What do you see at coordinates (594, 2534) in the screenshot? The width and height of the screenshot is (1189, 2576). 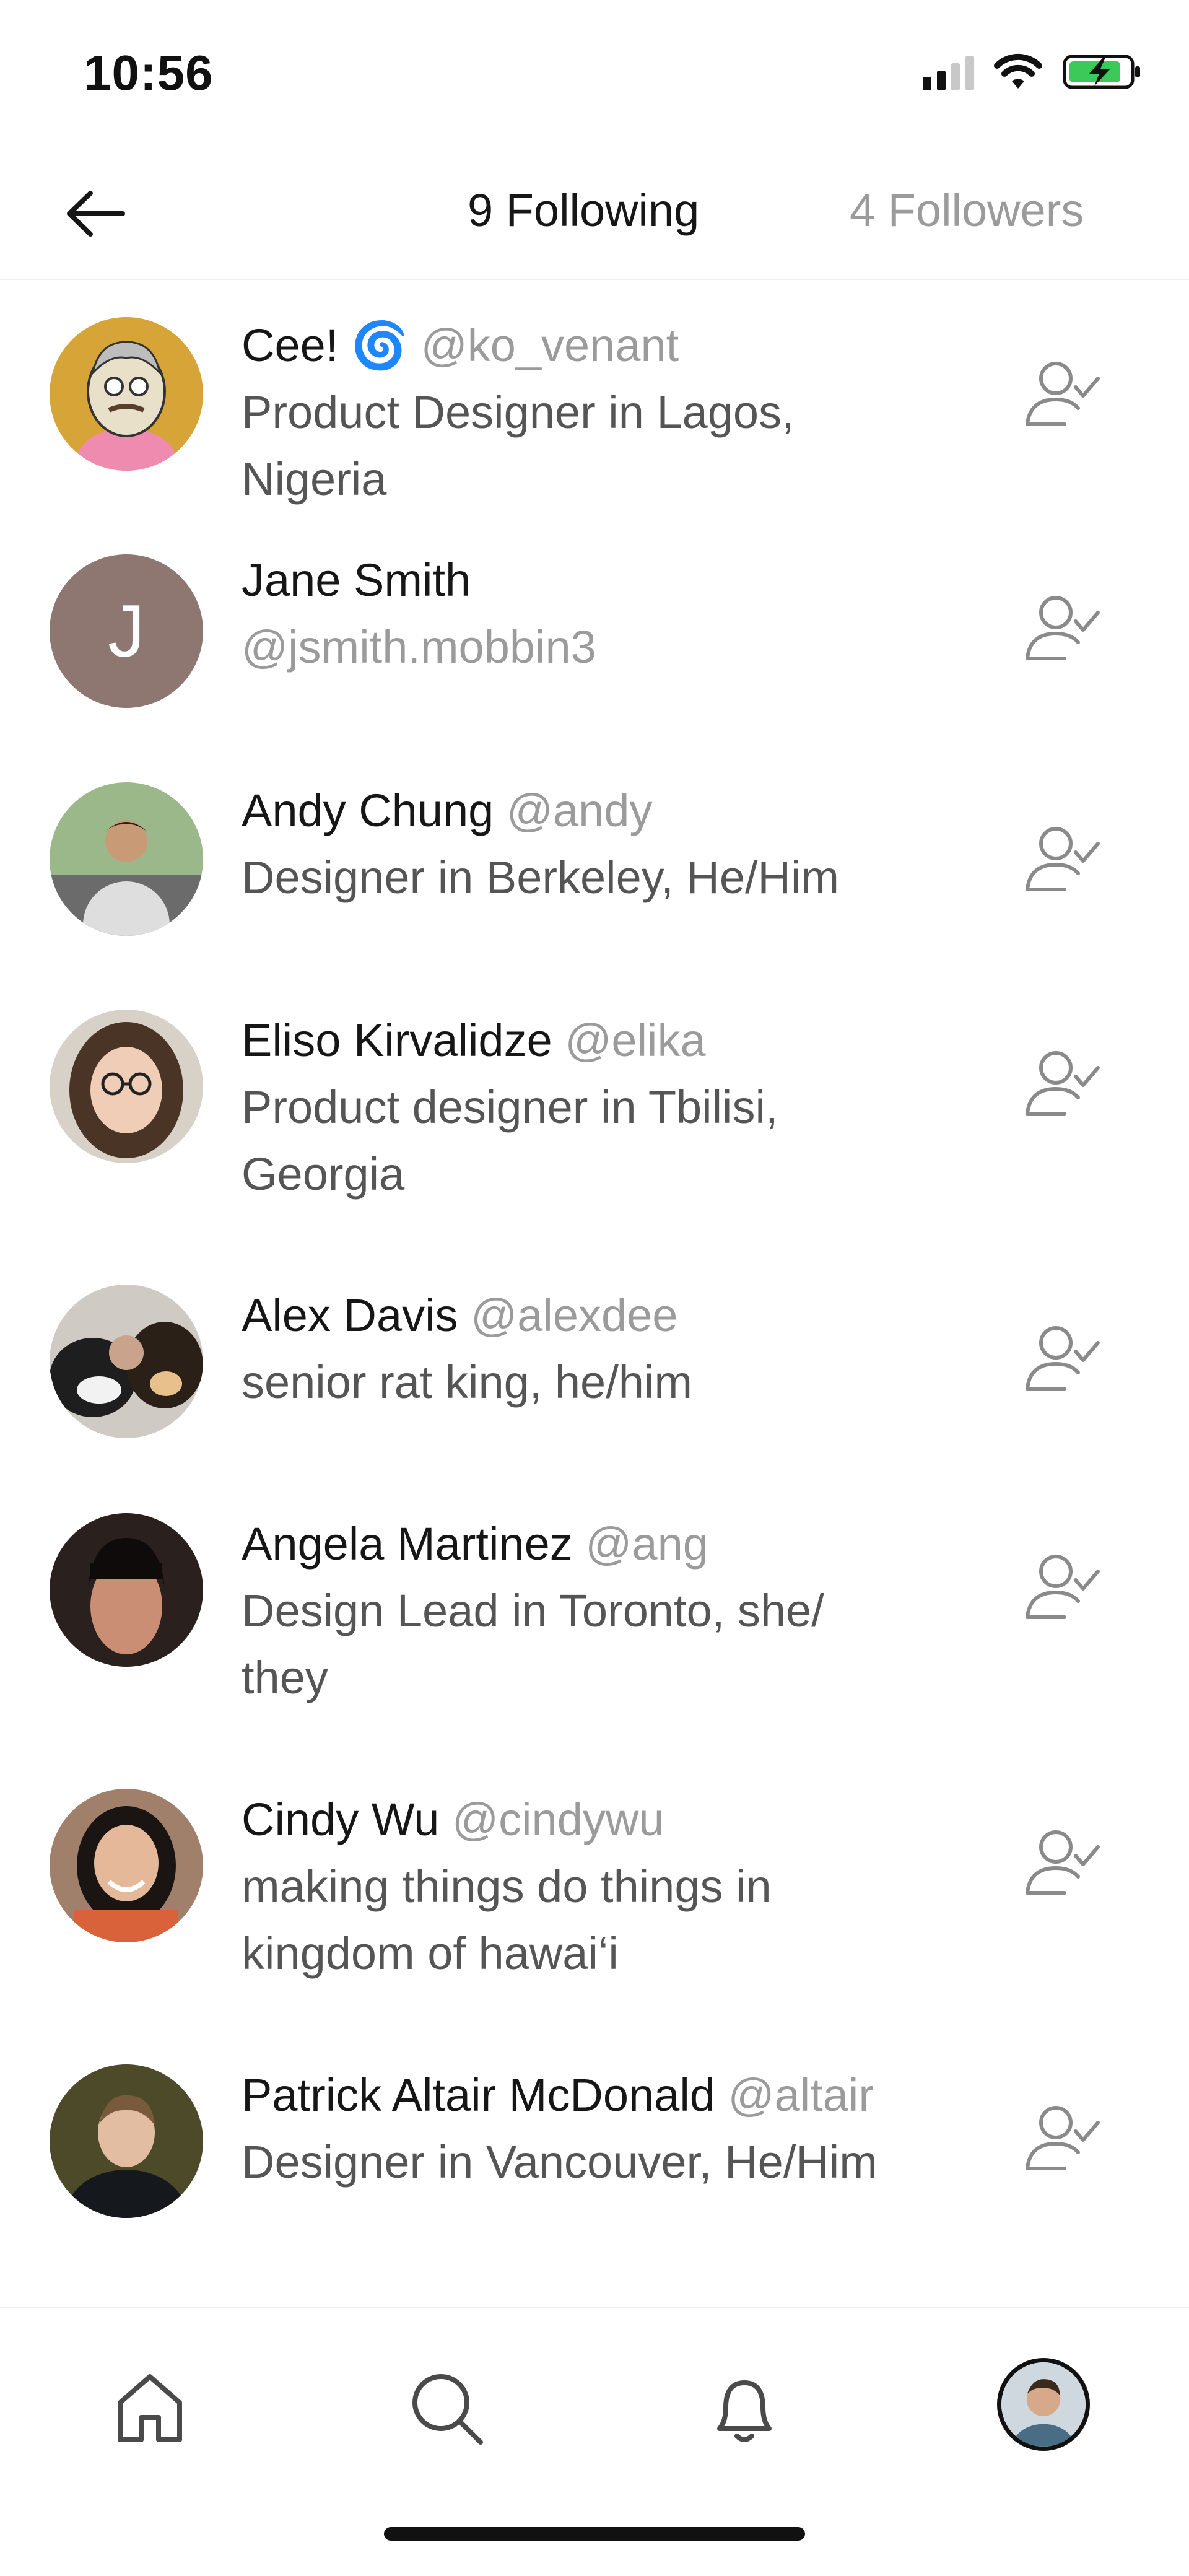 I see `home-indicator` at bounding box center [594, 2534].